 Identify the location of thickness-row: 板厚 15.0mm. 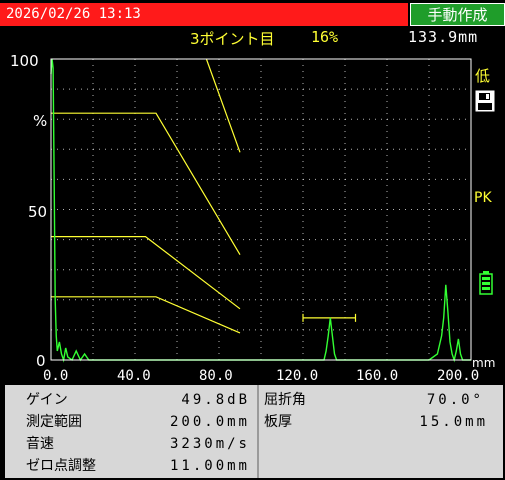
(381, 422).